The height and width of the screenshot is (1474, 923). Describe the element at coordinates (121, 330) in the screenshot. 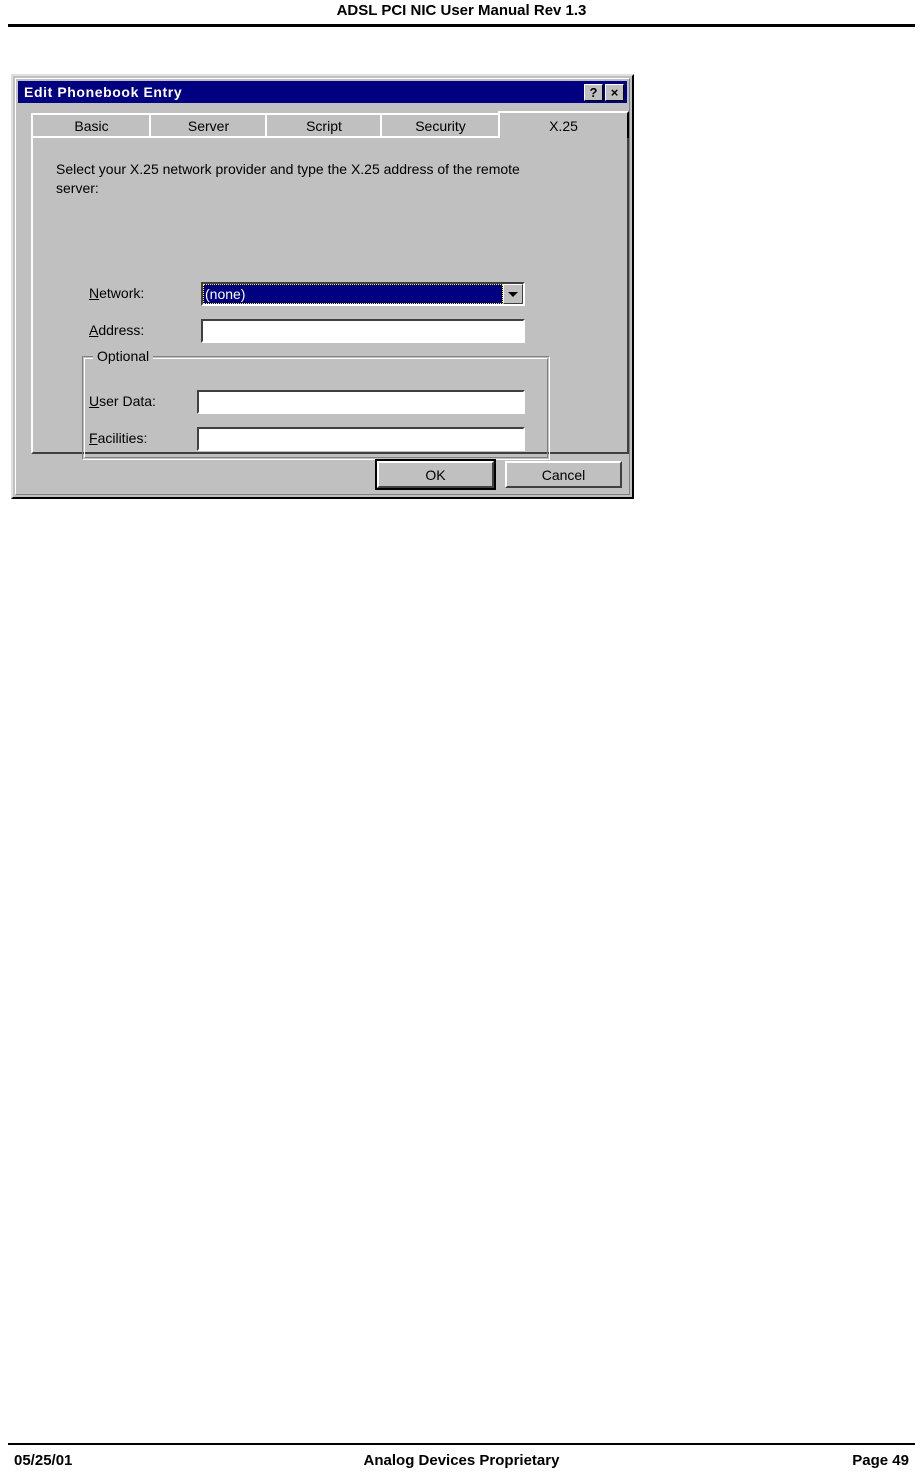

I see `address-label-rest: ddress:` at that location.